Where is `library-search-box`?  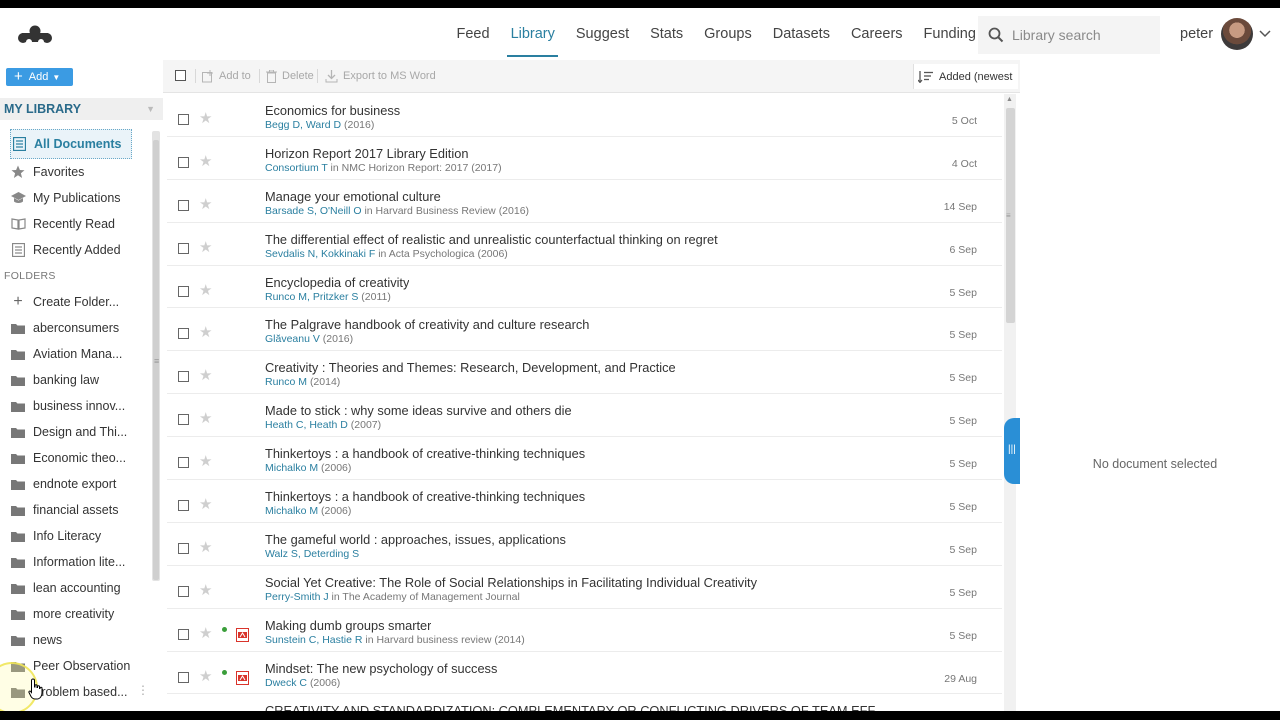 library-search-box is located at coordinates (1069, 35).